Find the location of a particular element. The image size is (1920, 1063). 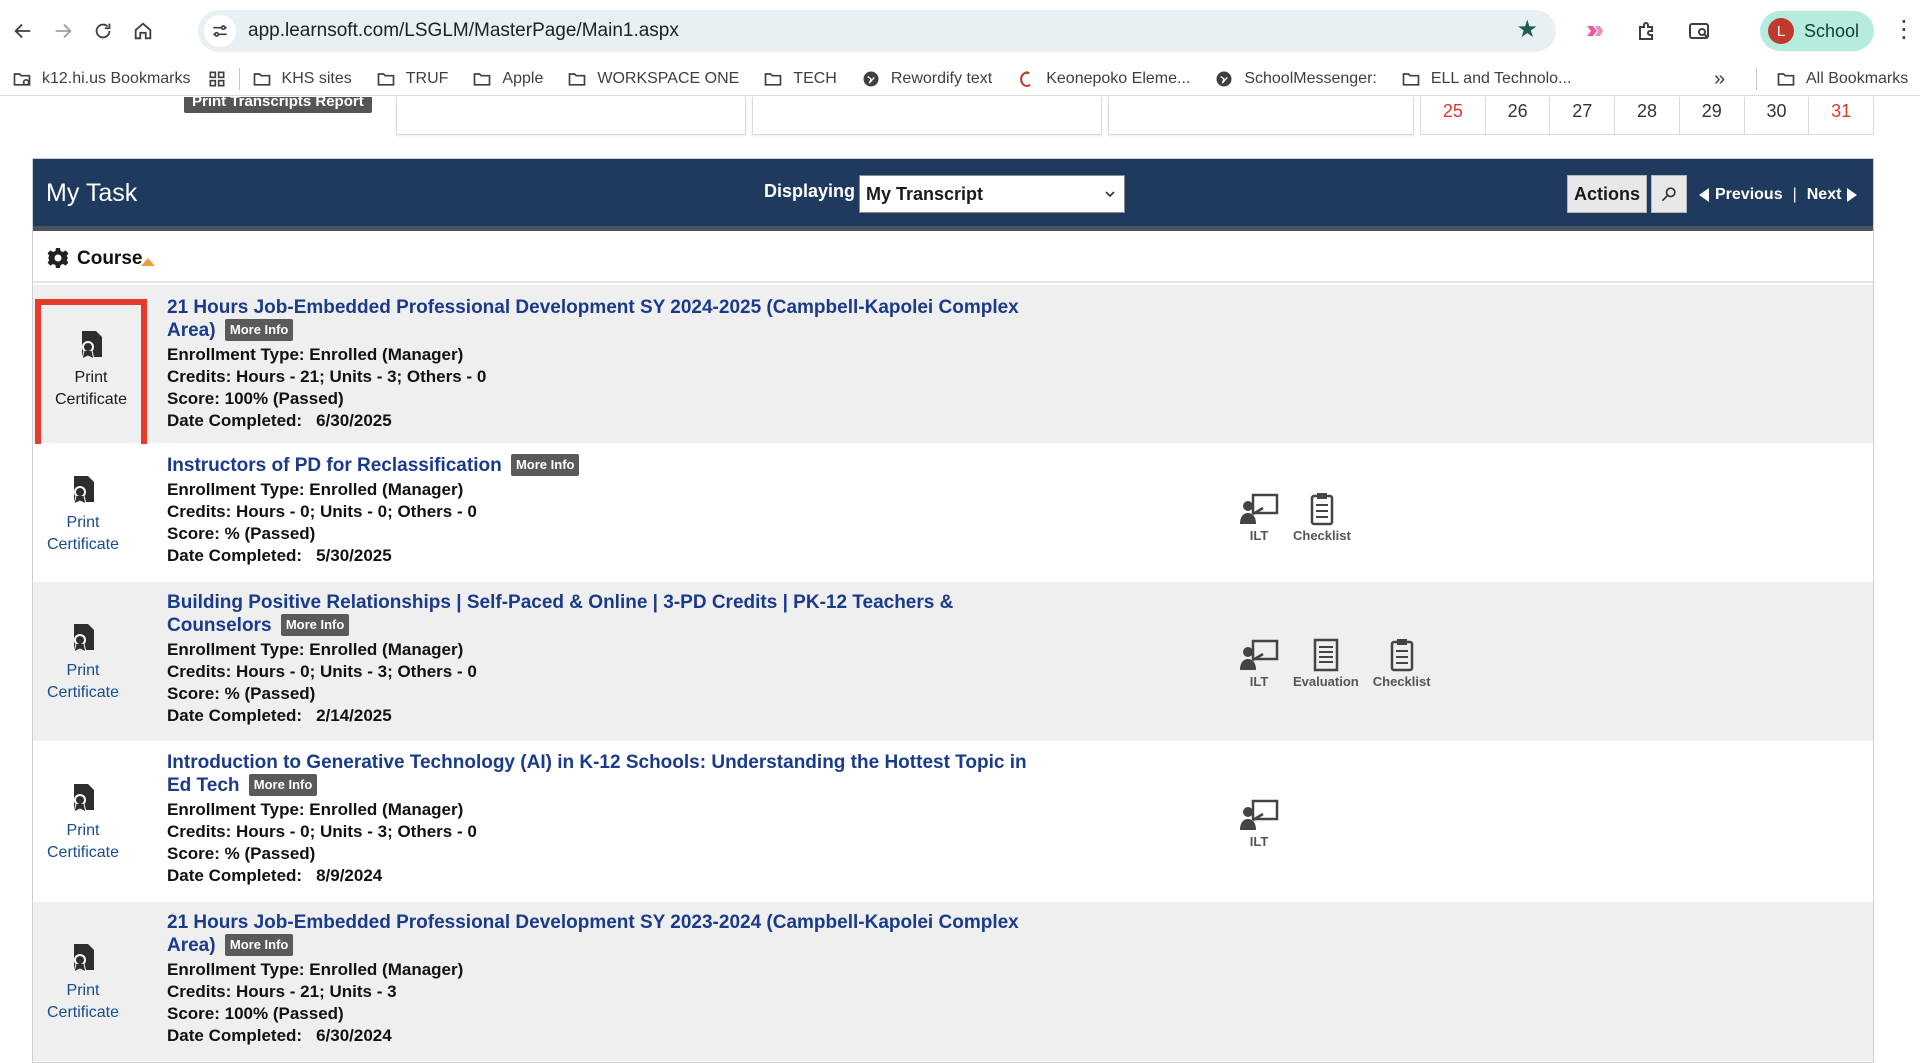

certificate-label: Certificate is located at coordinates (83, 692).